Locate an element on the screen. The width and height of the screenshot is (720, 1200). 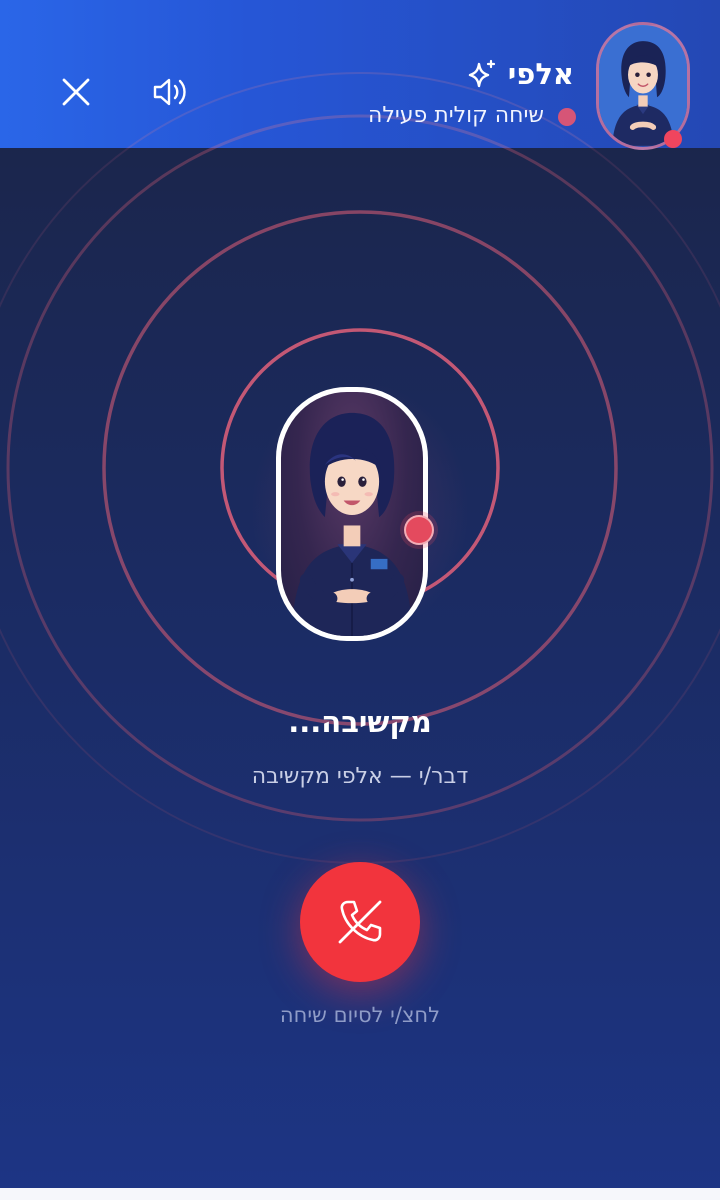
agent-portrait is located at coordinates (352, 514).